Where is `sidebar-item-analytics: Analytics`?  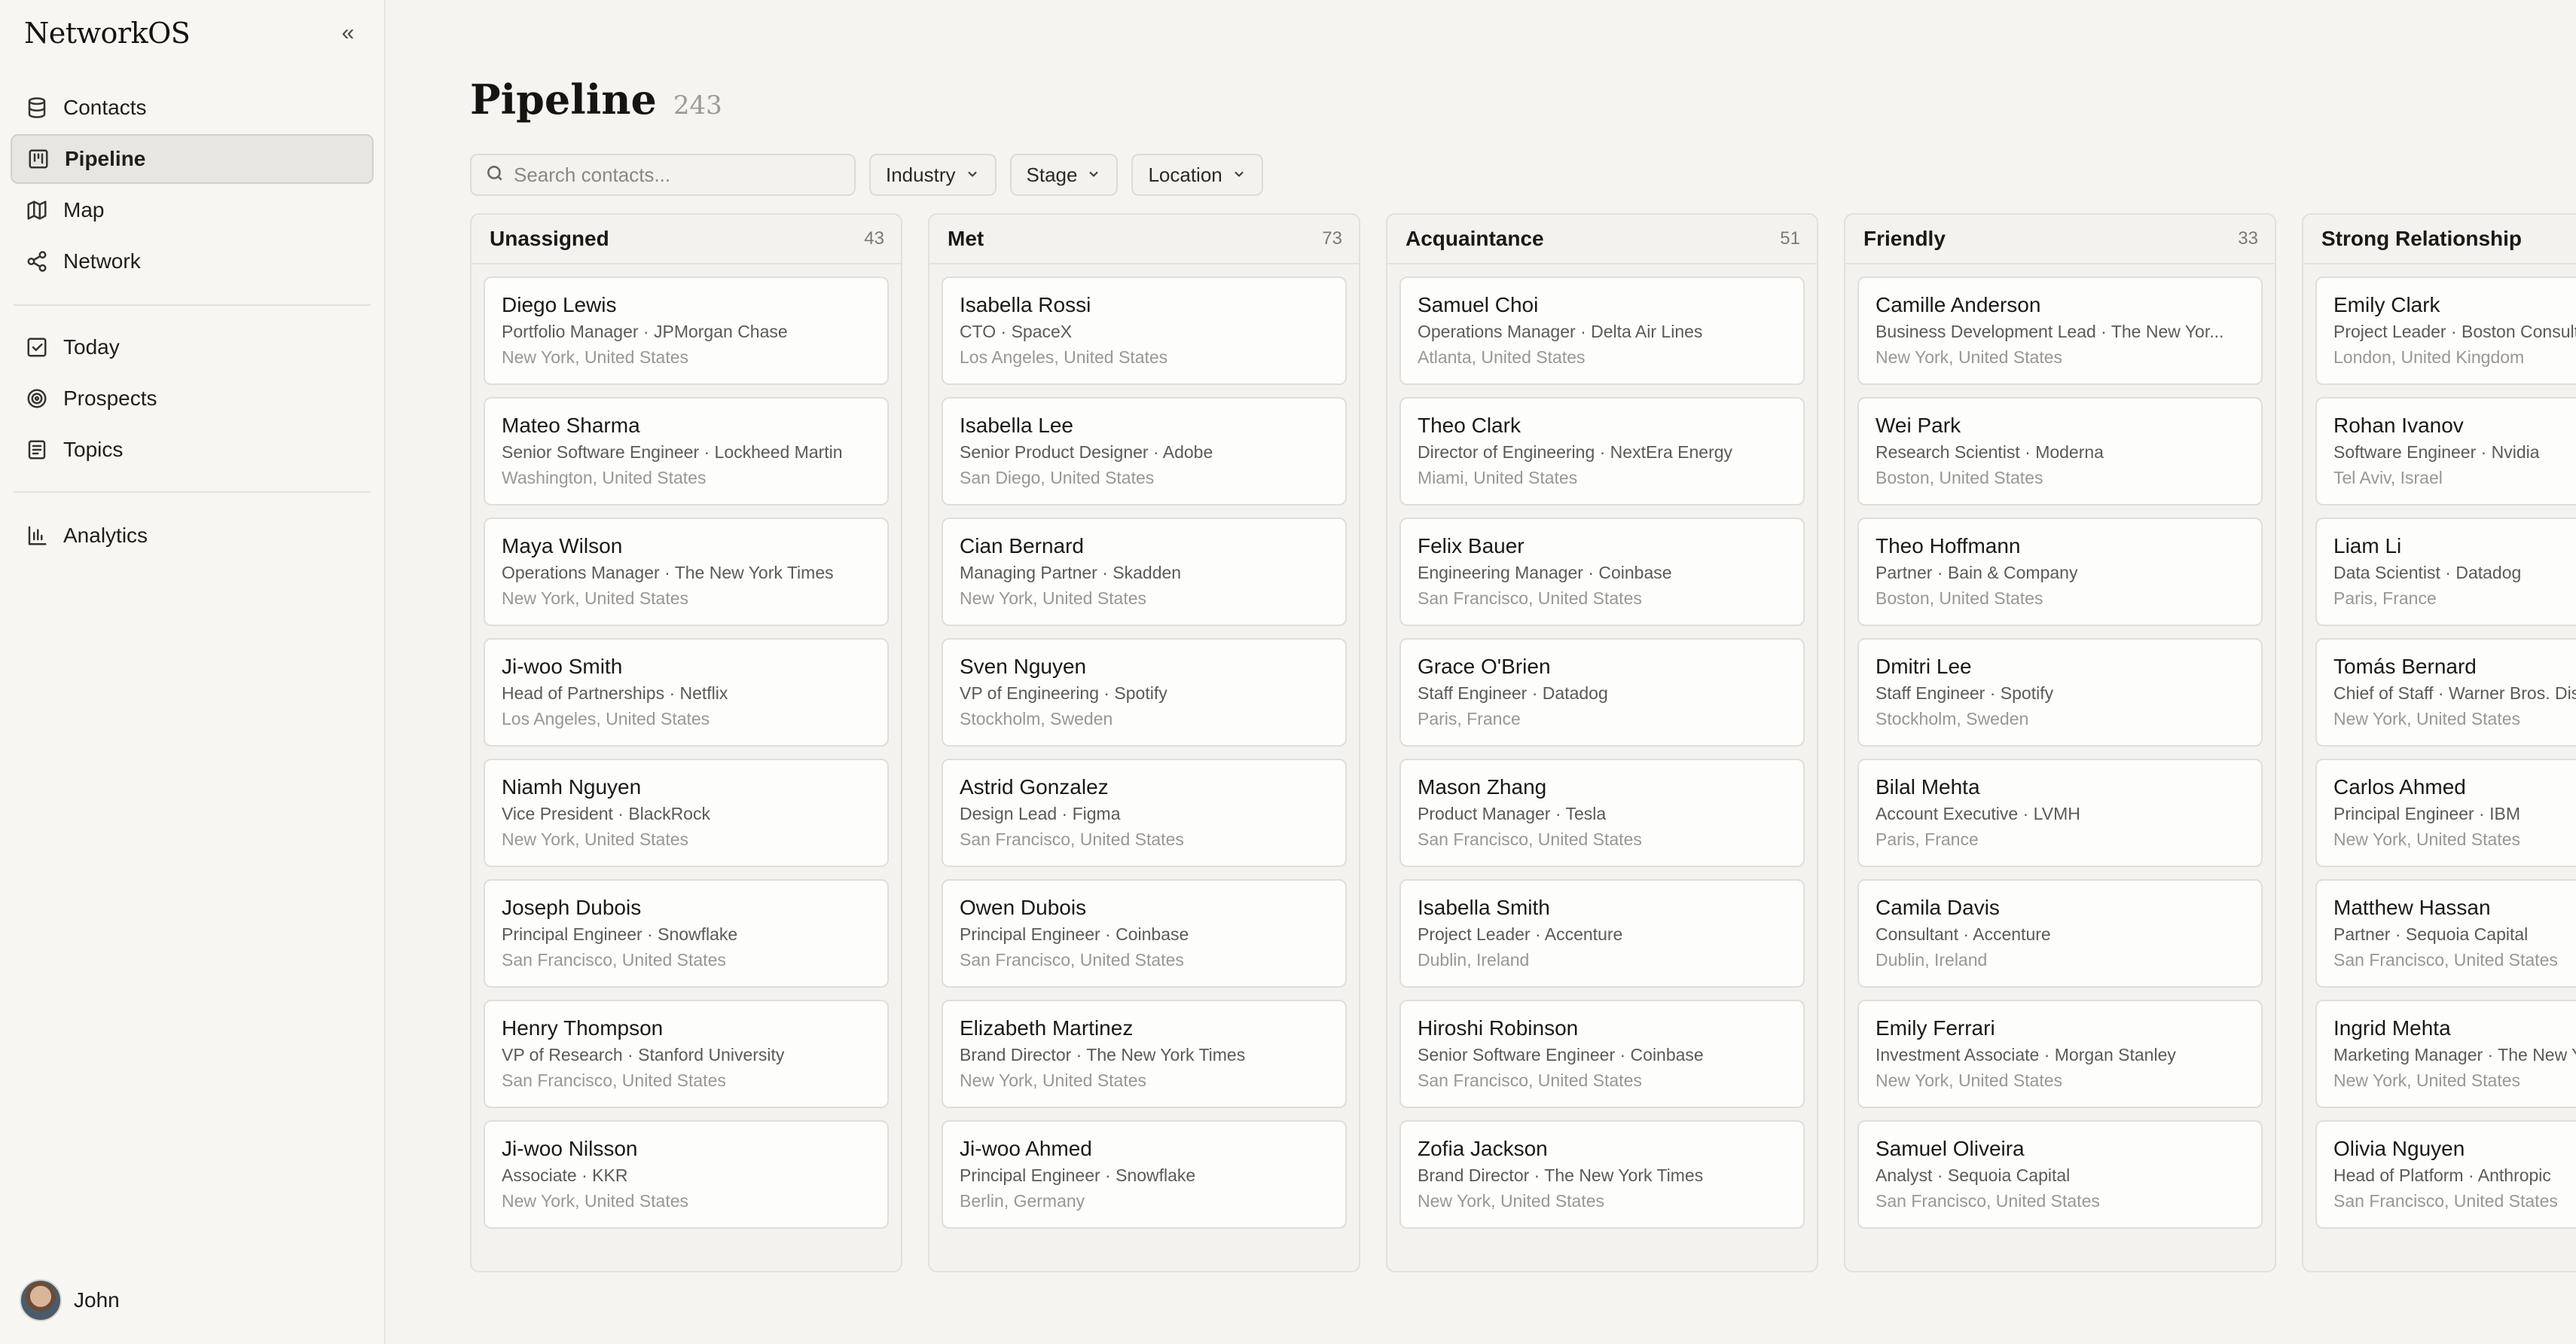 sidebar-item-analytics: Analytics is located at coordinates (193, 536).